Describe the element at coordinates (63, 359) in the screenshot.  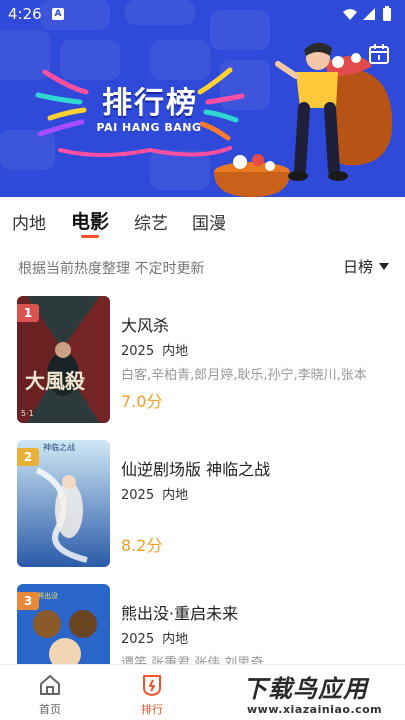
I see `movie-poster: 大風殺 5·1 1` at that location.